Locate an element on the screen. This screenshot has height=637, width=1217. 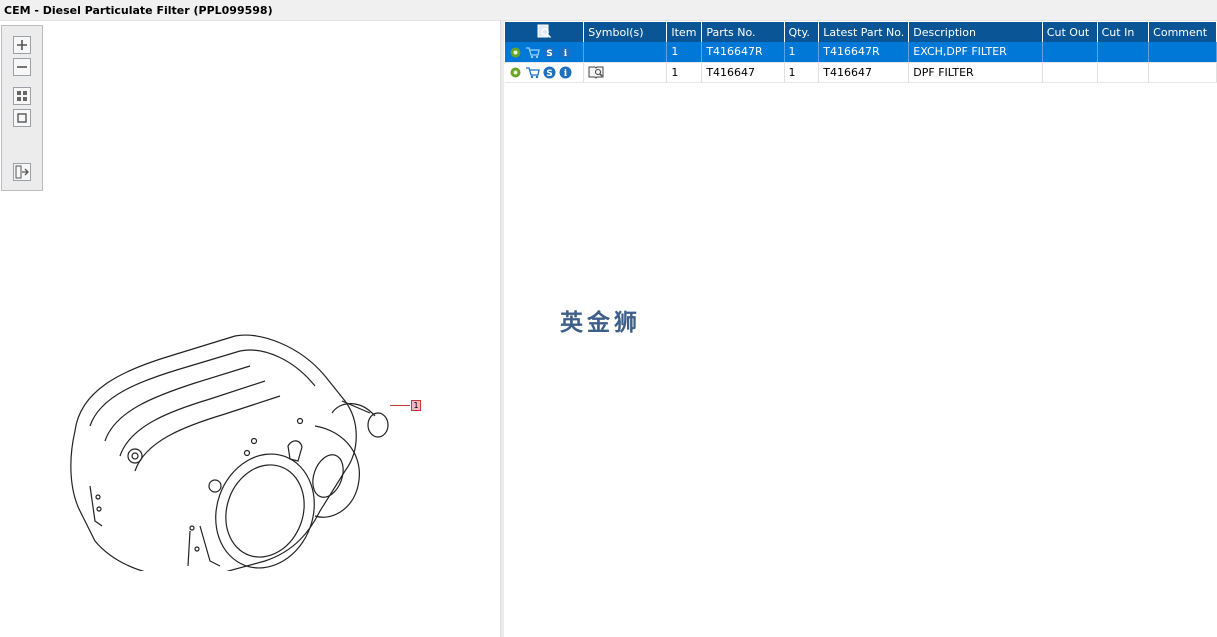
export-arrow-icon is located at coordinates (22, 172).